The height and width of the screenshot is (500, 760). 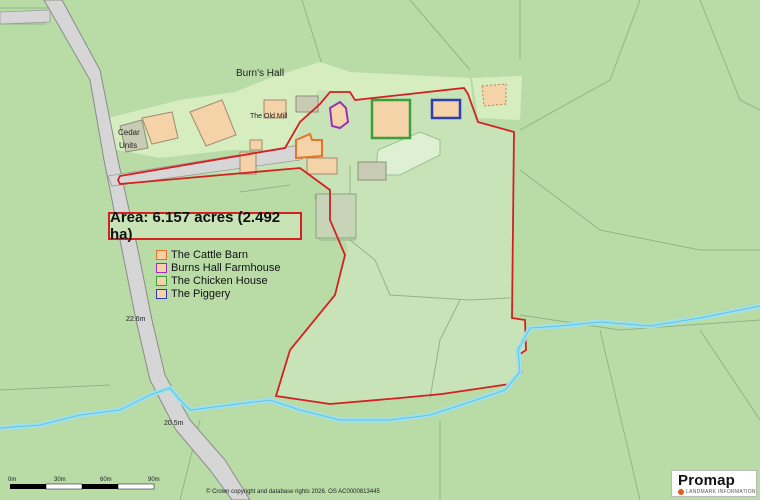 I want to click on scale-label: 0m, so click(x=12, y=480).